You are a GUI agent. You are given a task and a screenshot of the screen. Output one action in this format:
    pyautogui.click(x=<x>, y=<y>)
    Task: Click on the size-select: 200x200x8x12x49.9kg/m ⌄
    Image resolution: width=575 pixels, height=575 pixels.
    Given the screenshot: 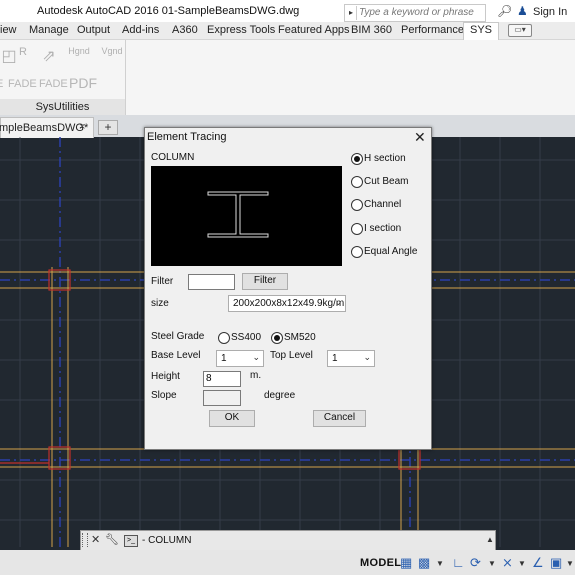 What is the action you would take?
    pyautogui.click(x=287, y=303)
    